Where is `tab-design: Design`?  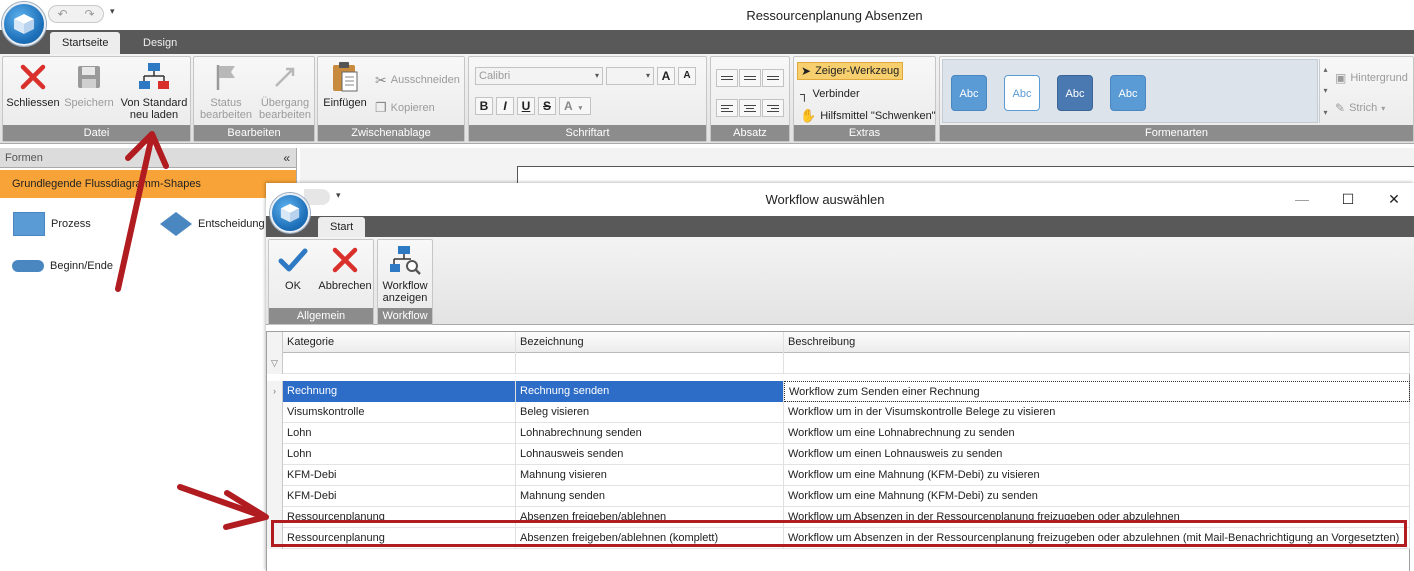
tab-design: Design is located at coordinates (160, 43).